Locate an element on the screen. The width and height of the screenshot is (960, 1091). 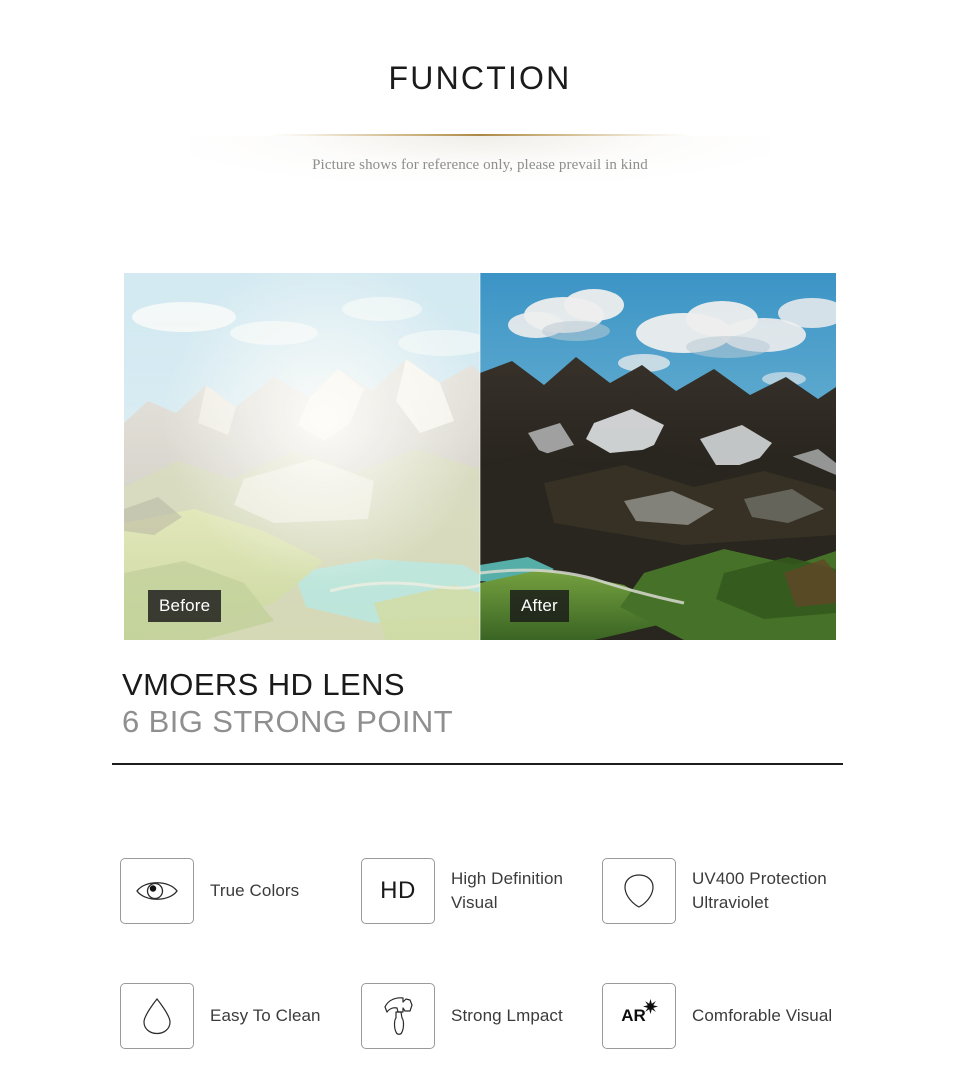
before-badge: Before is located at coordinates (185, 606).